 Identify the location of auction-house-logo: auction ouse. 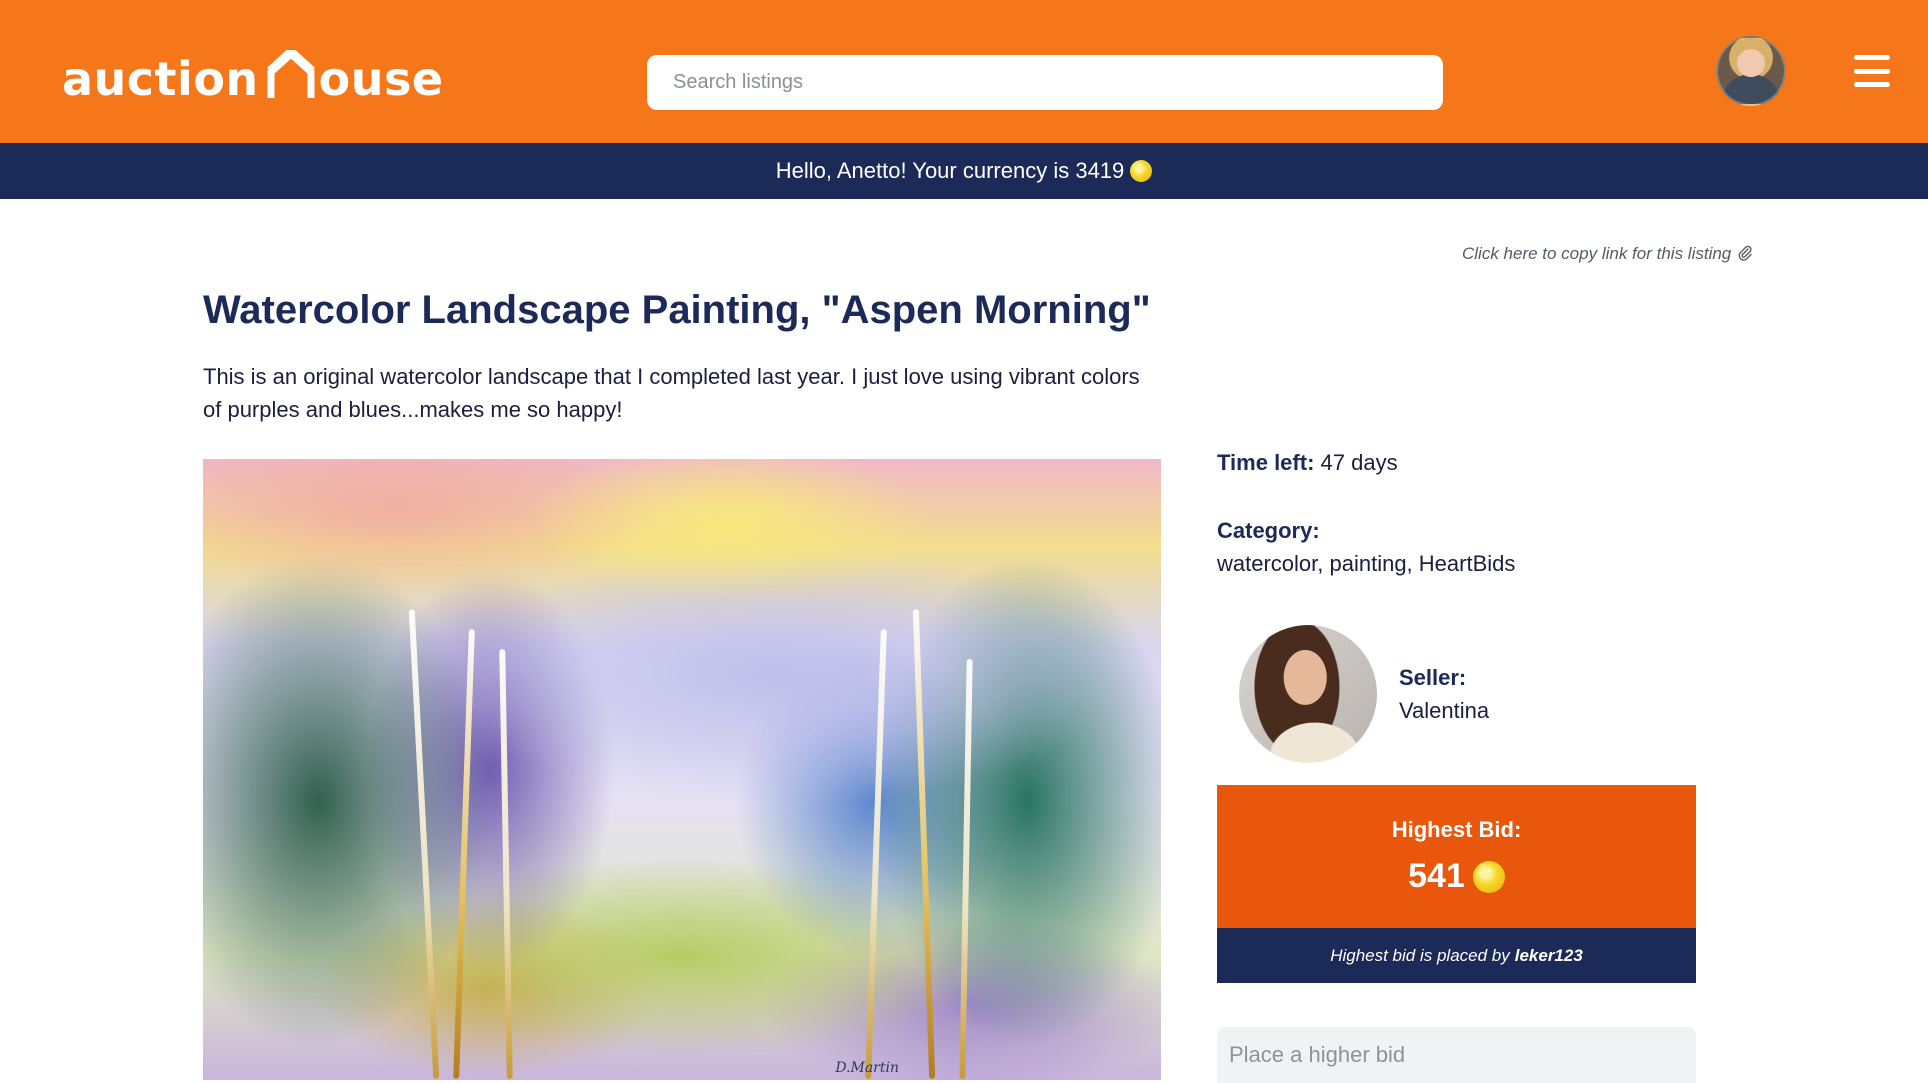
(253, 71).